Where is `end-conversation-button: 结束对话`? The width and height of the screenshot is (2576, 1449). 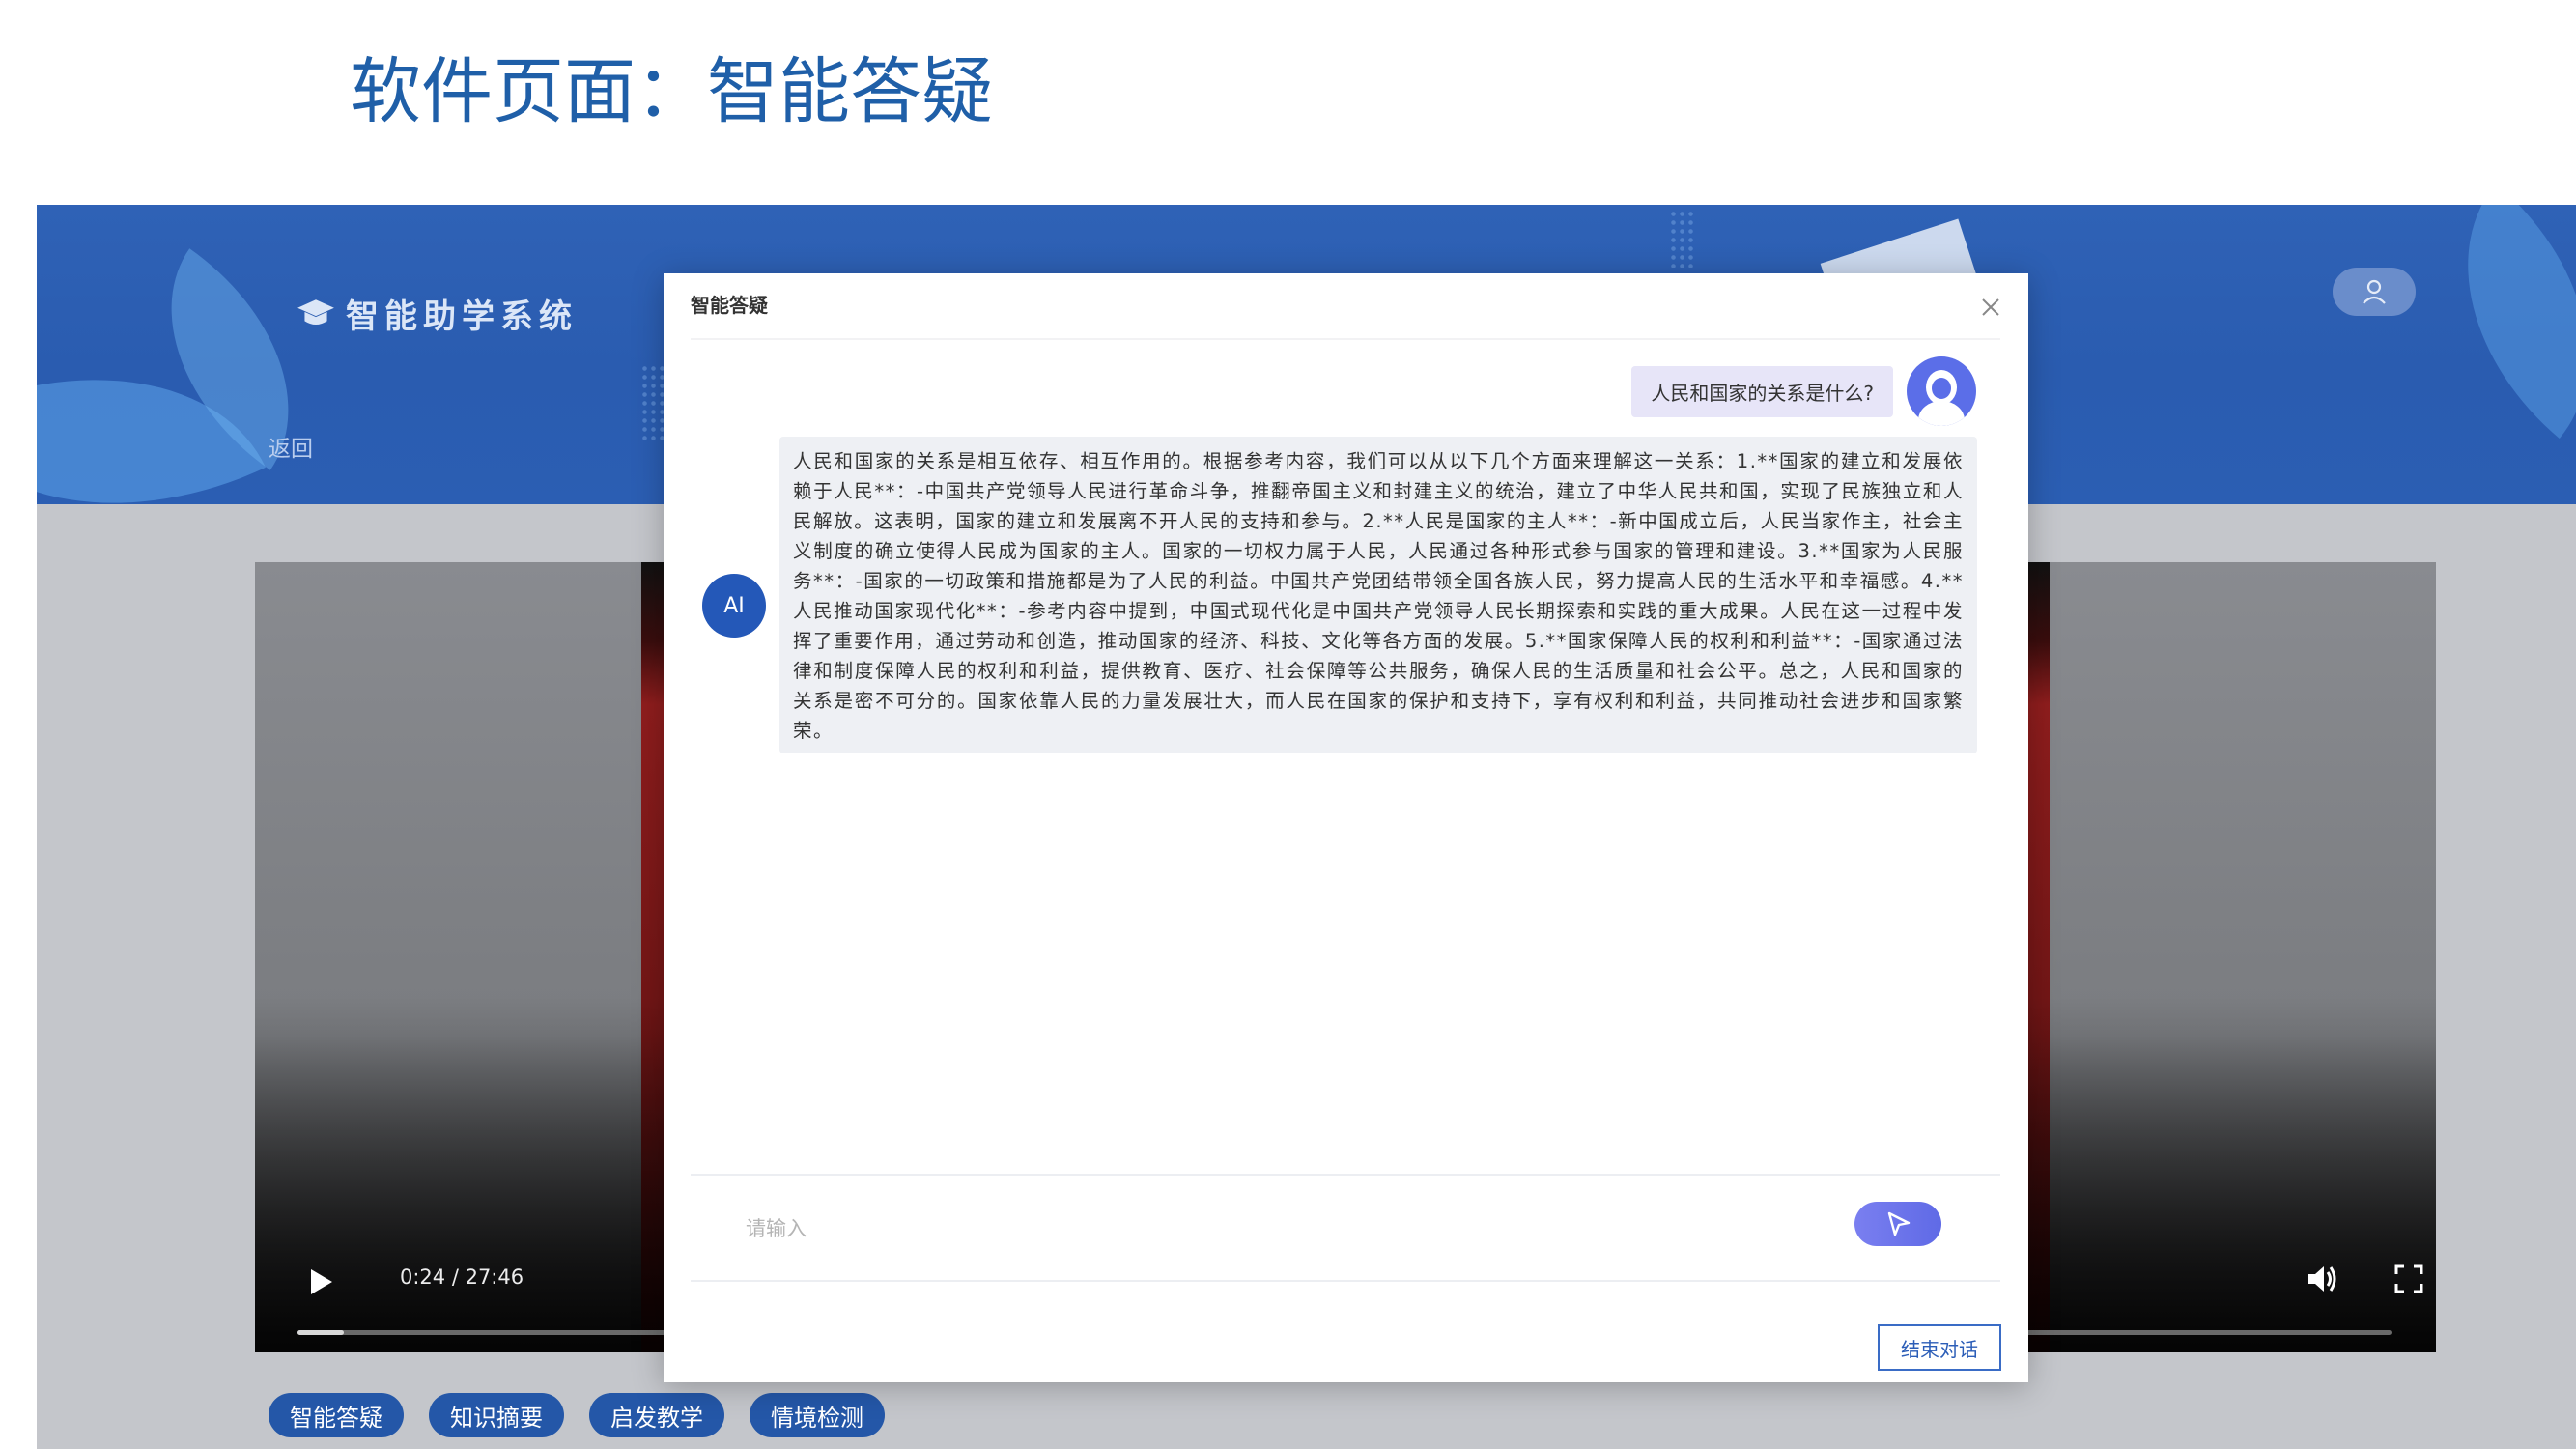 end-conversation-button: 结束对话 is located at coordinates (1939, 1347).